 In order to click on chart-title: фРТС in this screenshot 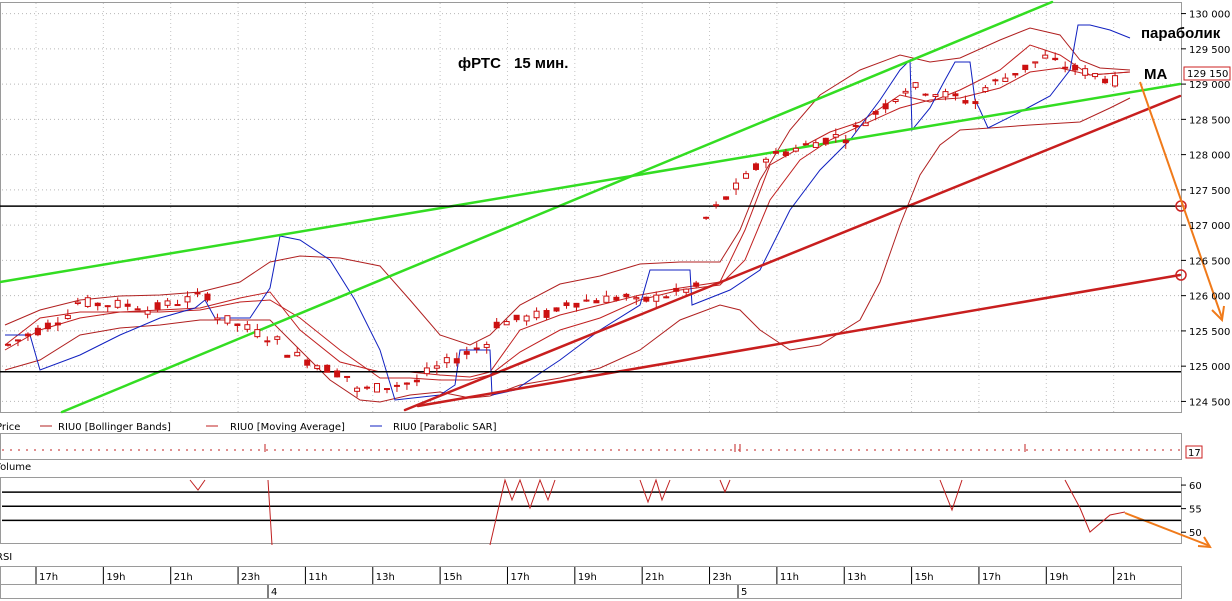, I will do `click(479, 63)`.